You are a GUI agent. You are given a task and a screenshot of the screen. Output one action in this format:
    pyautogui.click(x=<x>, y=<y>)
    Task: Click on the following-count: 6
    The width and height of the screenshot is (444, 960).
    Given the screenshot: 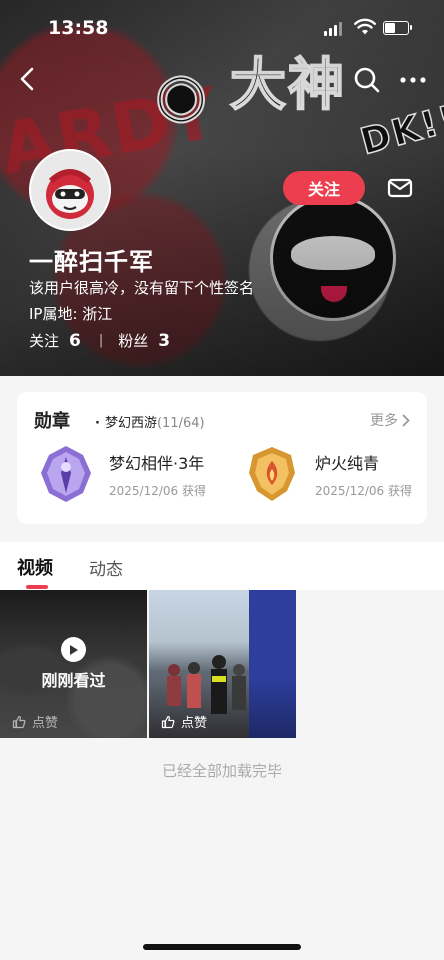 What is the action you would take?
    pyautogui.click(x=75, y=340)
    